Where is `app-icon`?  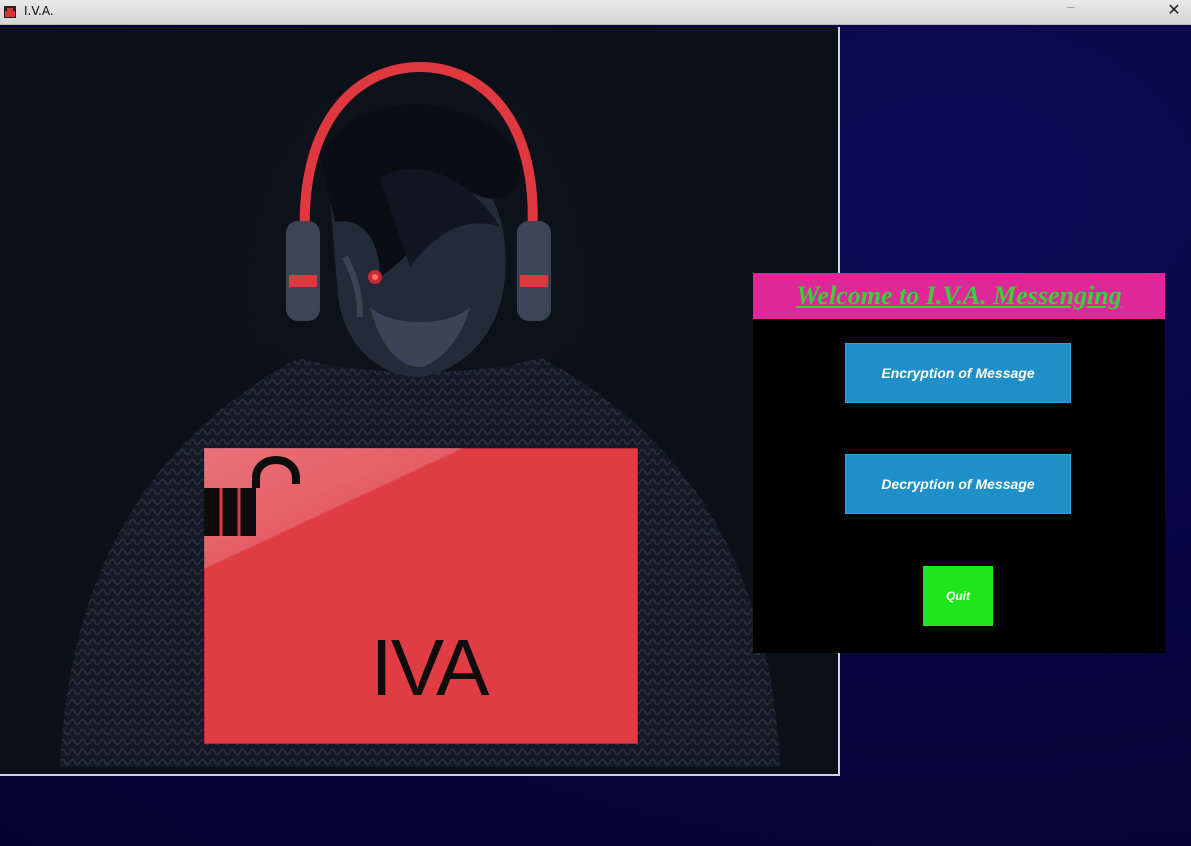
app-icon is located at coordinates (10, 12).